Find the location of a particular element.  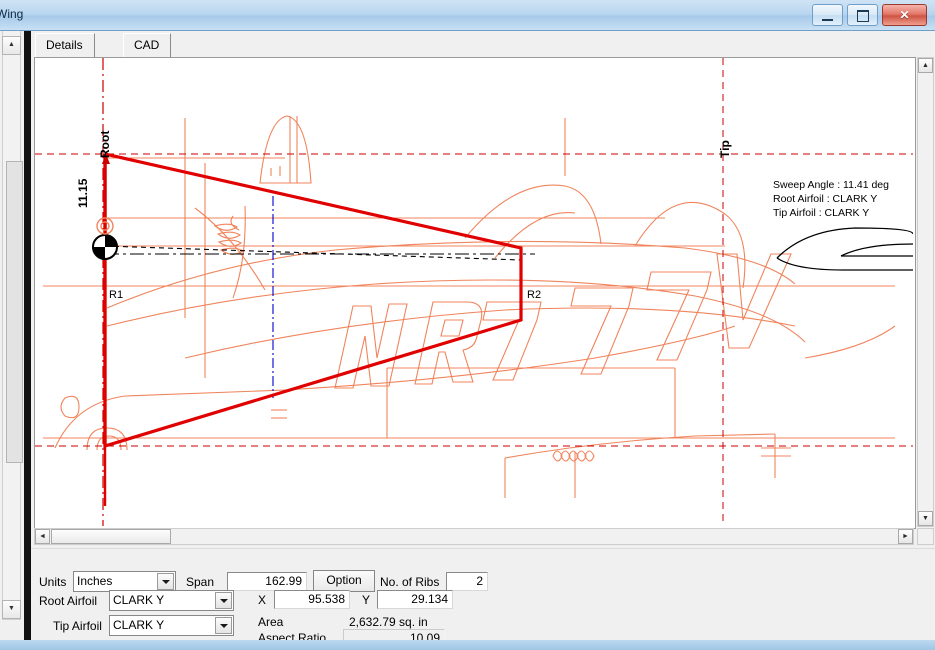

scroll-up-icon: ▲ is located at coordinates (925, 65).